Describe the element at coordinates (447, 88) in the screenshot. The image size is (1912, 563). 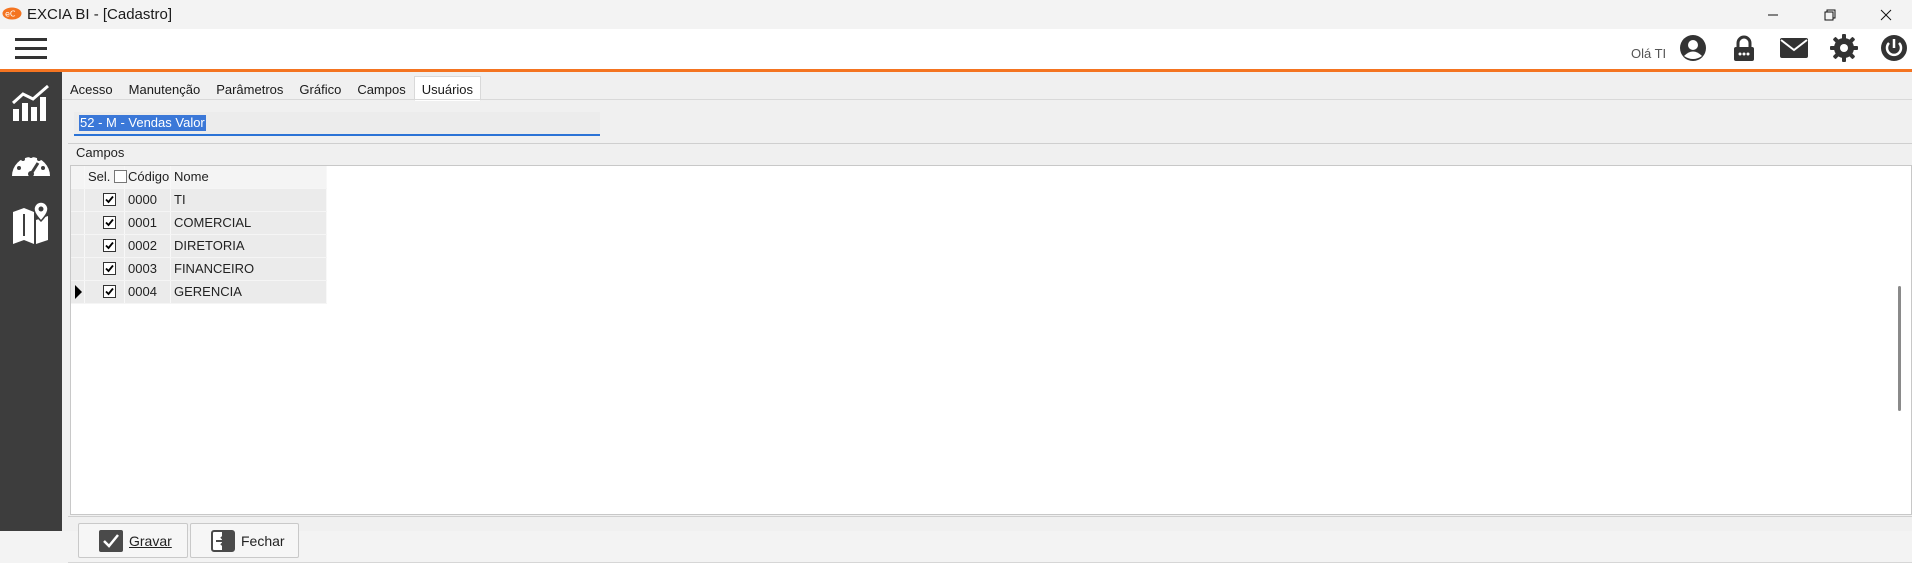
I see `tab-usuarios: Usuários` at that location.